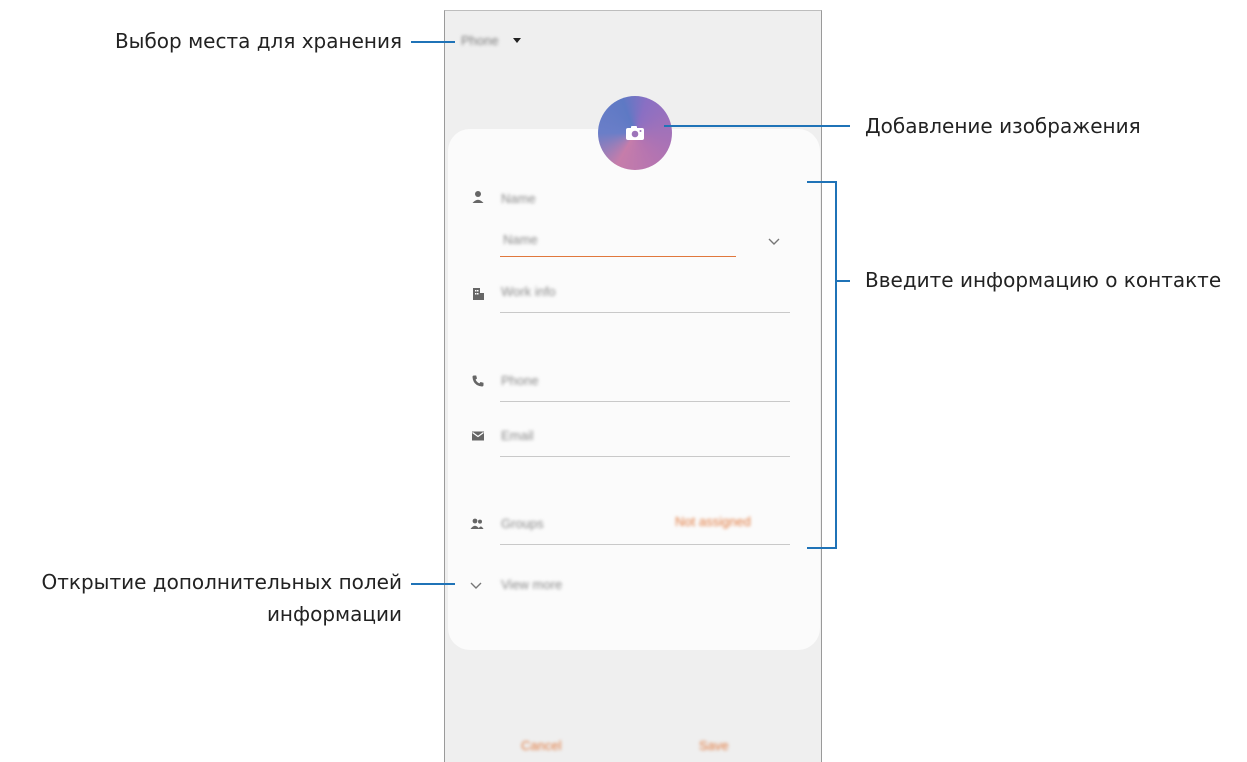 The height and width of the screenshot is (762, 1247). What do you see at coordinates (528, 291) in the screenshot?
I see `company-input: Work info` at bounding box center [528, 291].